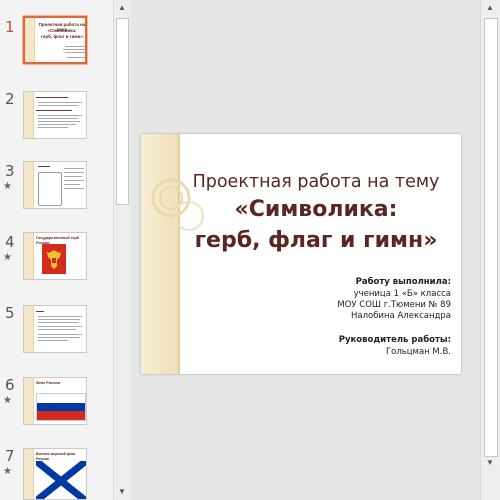  What do you see at coordinates (61, 415) in the screenshot?
I see `flag-red-stripe` at bounding box center [61, 415].